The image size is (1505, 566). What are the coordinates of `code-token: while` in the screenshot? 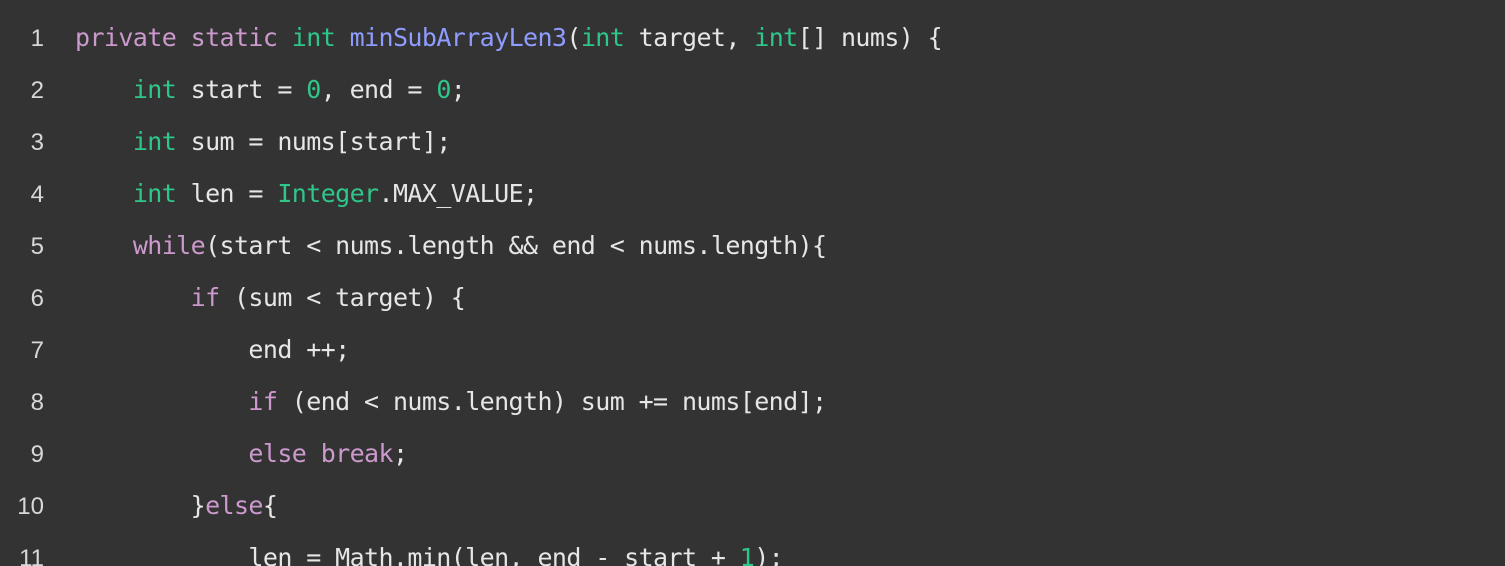 It's located at (169, 245).